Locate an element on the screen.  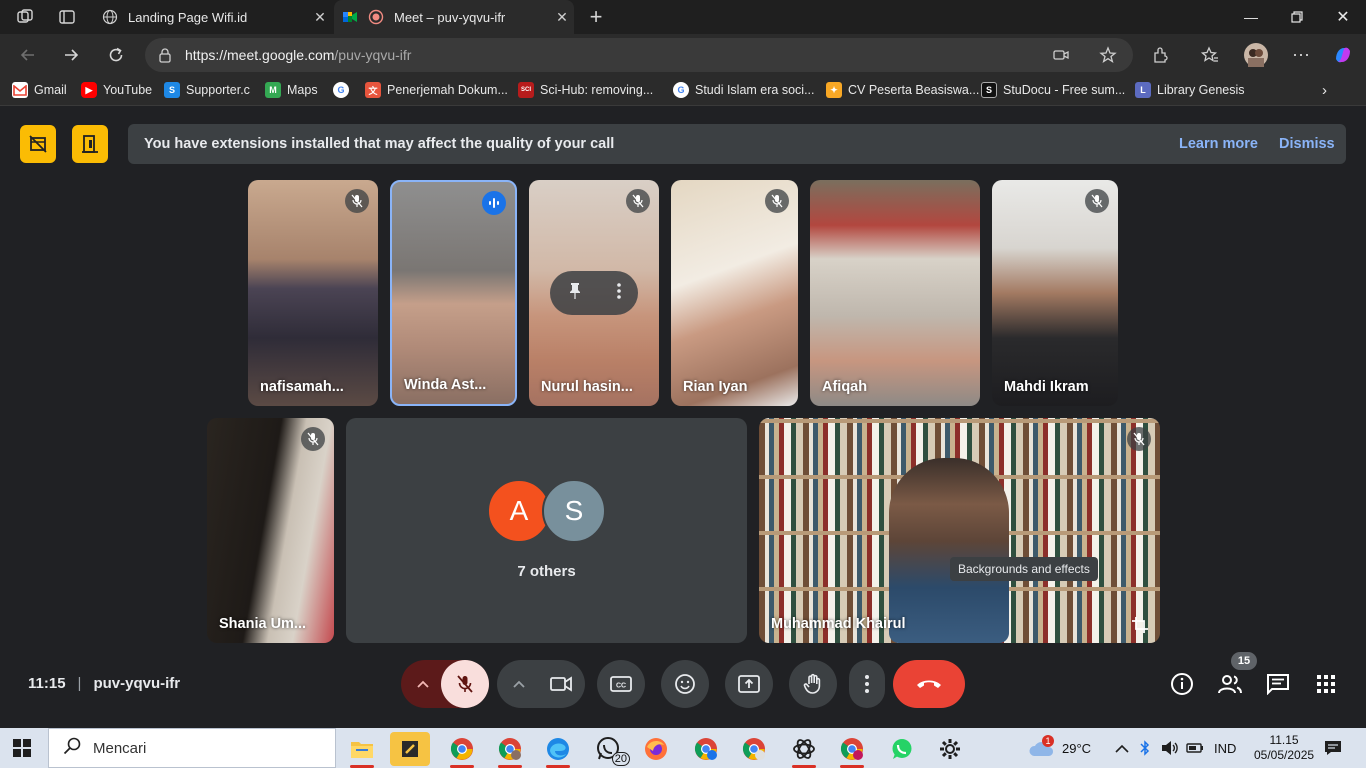
camera-toggle-button is located at coordinates (561, 684).